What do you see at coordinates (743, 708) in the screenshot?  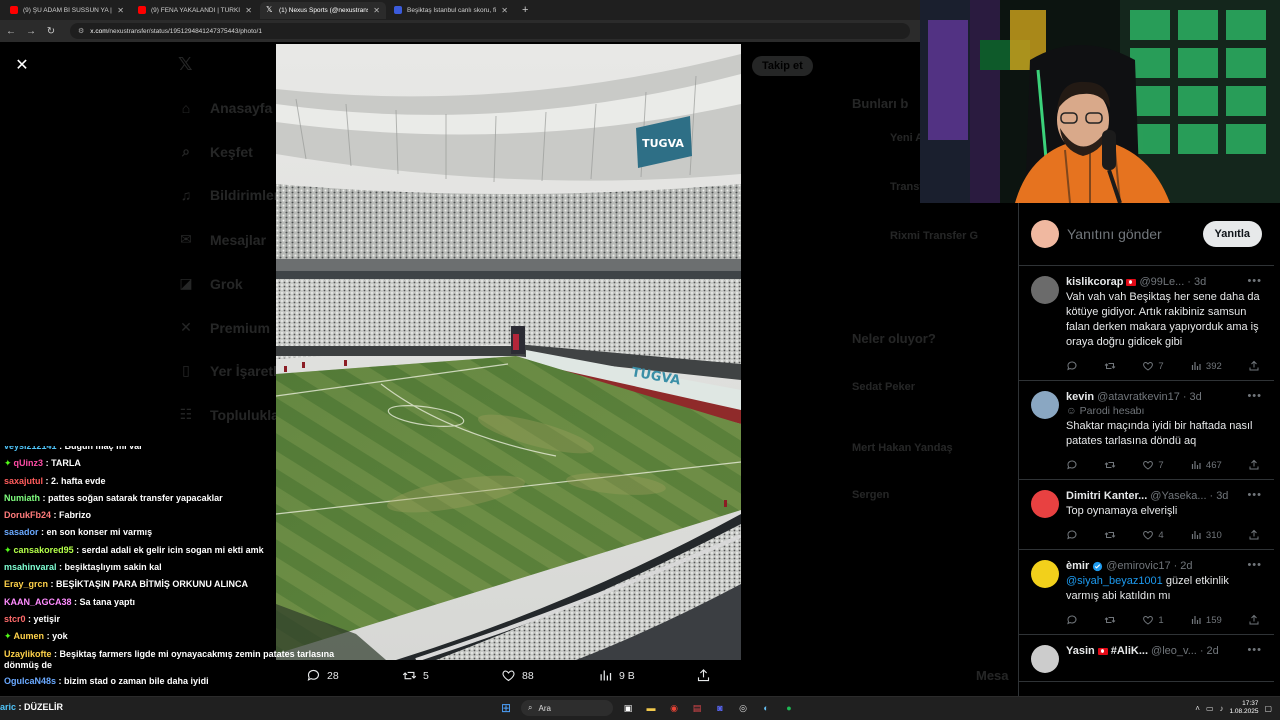 I see `obs-icon: ◎` at bounding box center [743, 708].